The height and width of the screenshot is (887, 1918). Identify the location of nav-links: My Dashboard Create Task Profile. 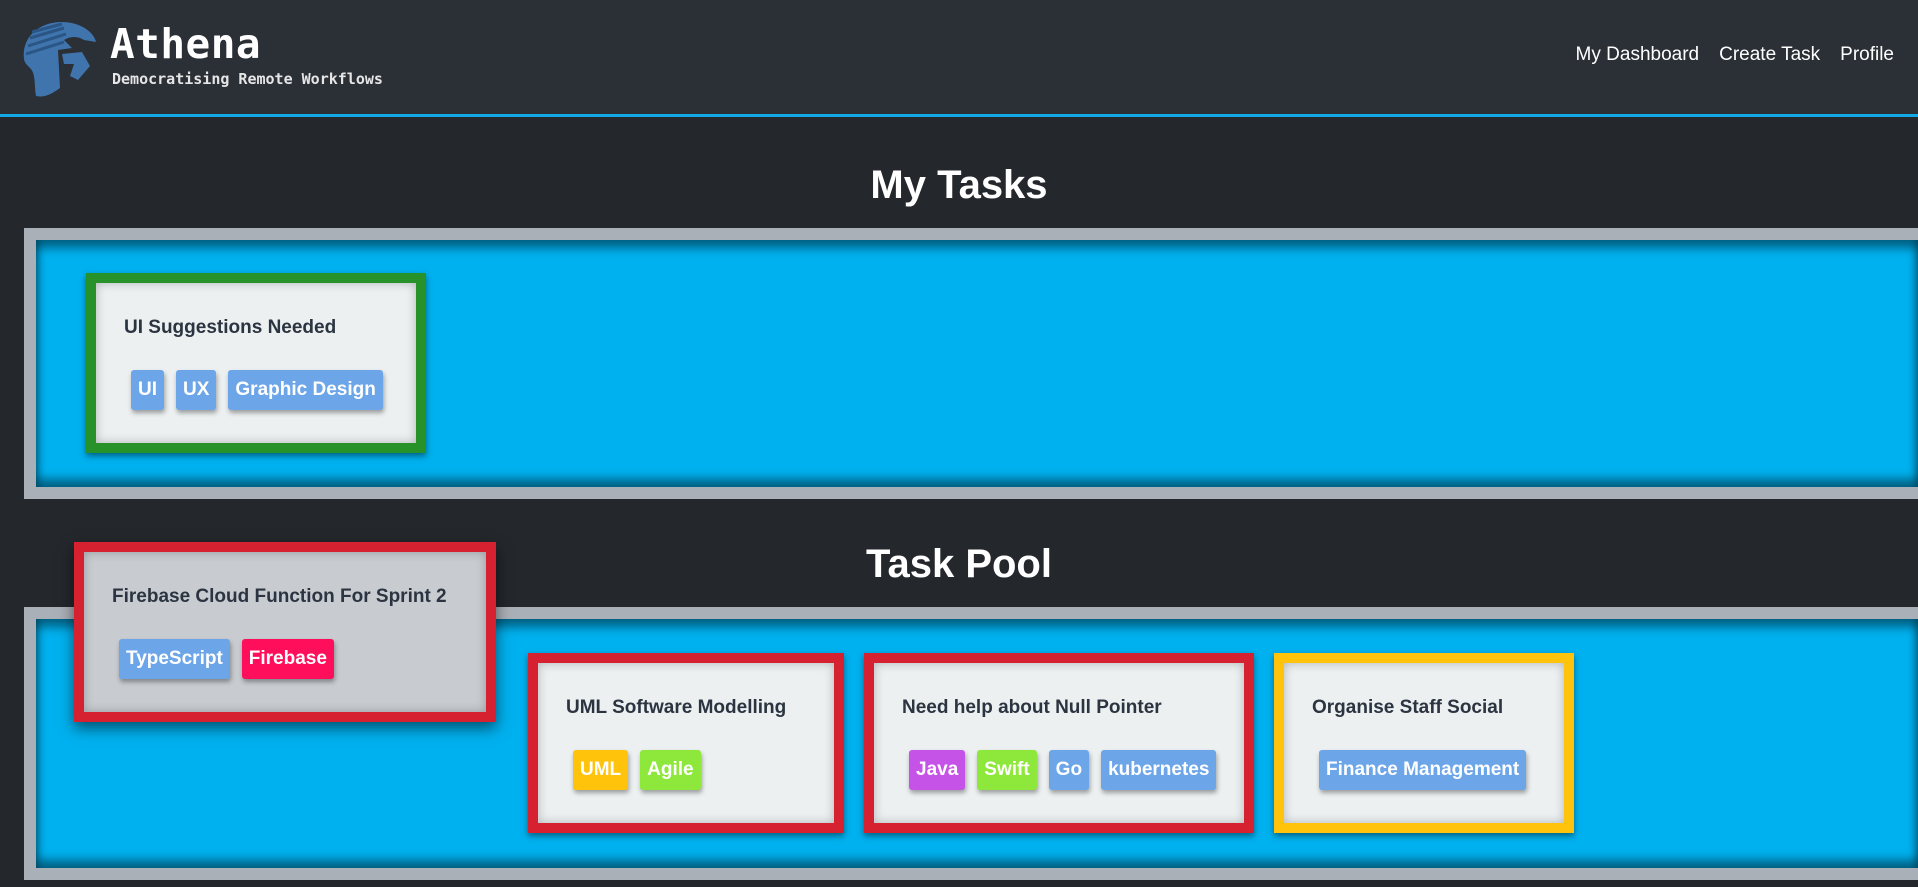
(1735, 55).